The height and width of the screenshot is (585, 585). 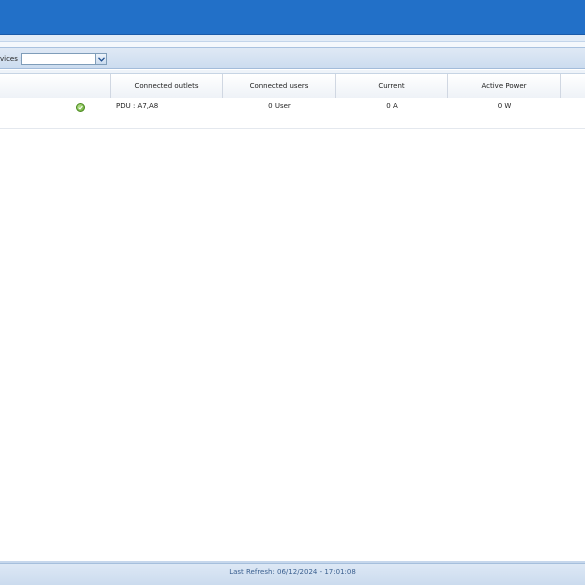 I want to click on cell-current: 0 A, so click(x=392, y=106).